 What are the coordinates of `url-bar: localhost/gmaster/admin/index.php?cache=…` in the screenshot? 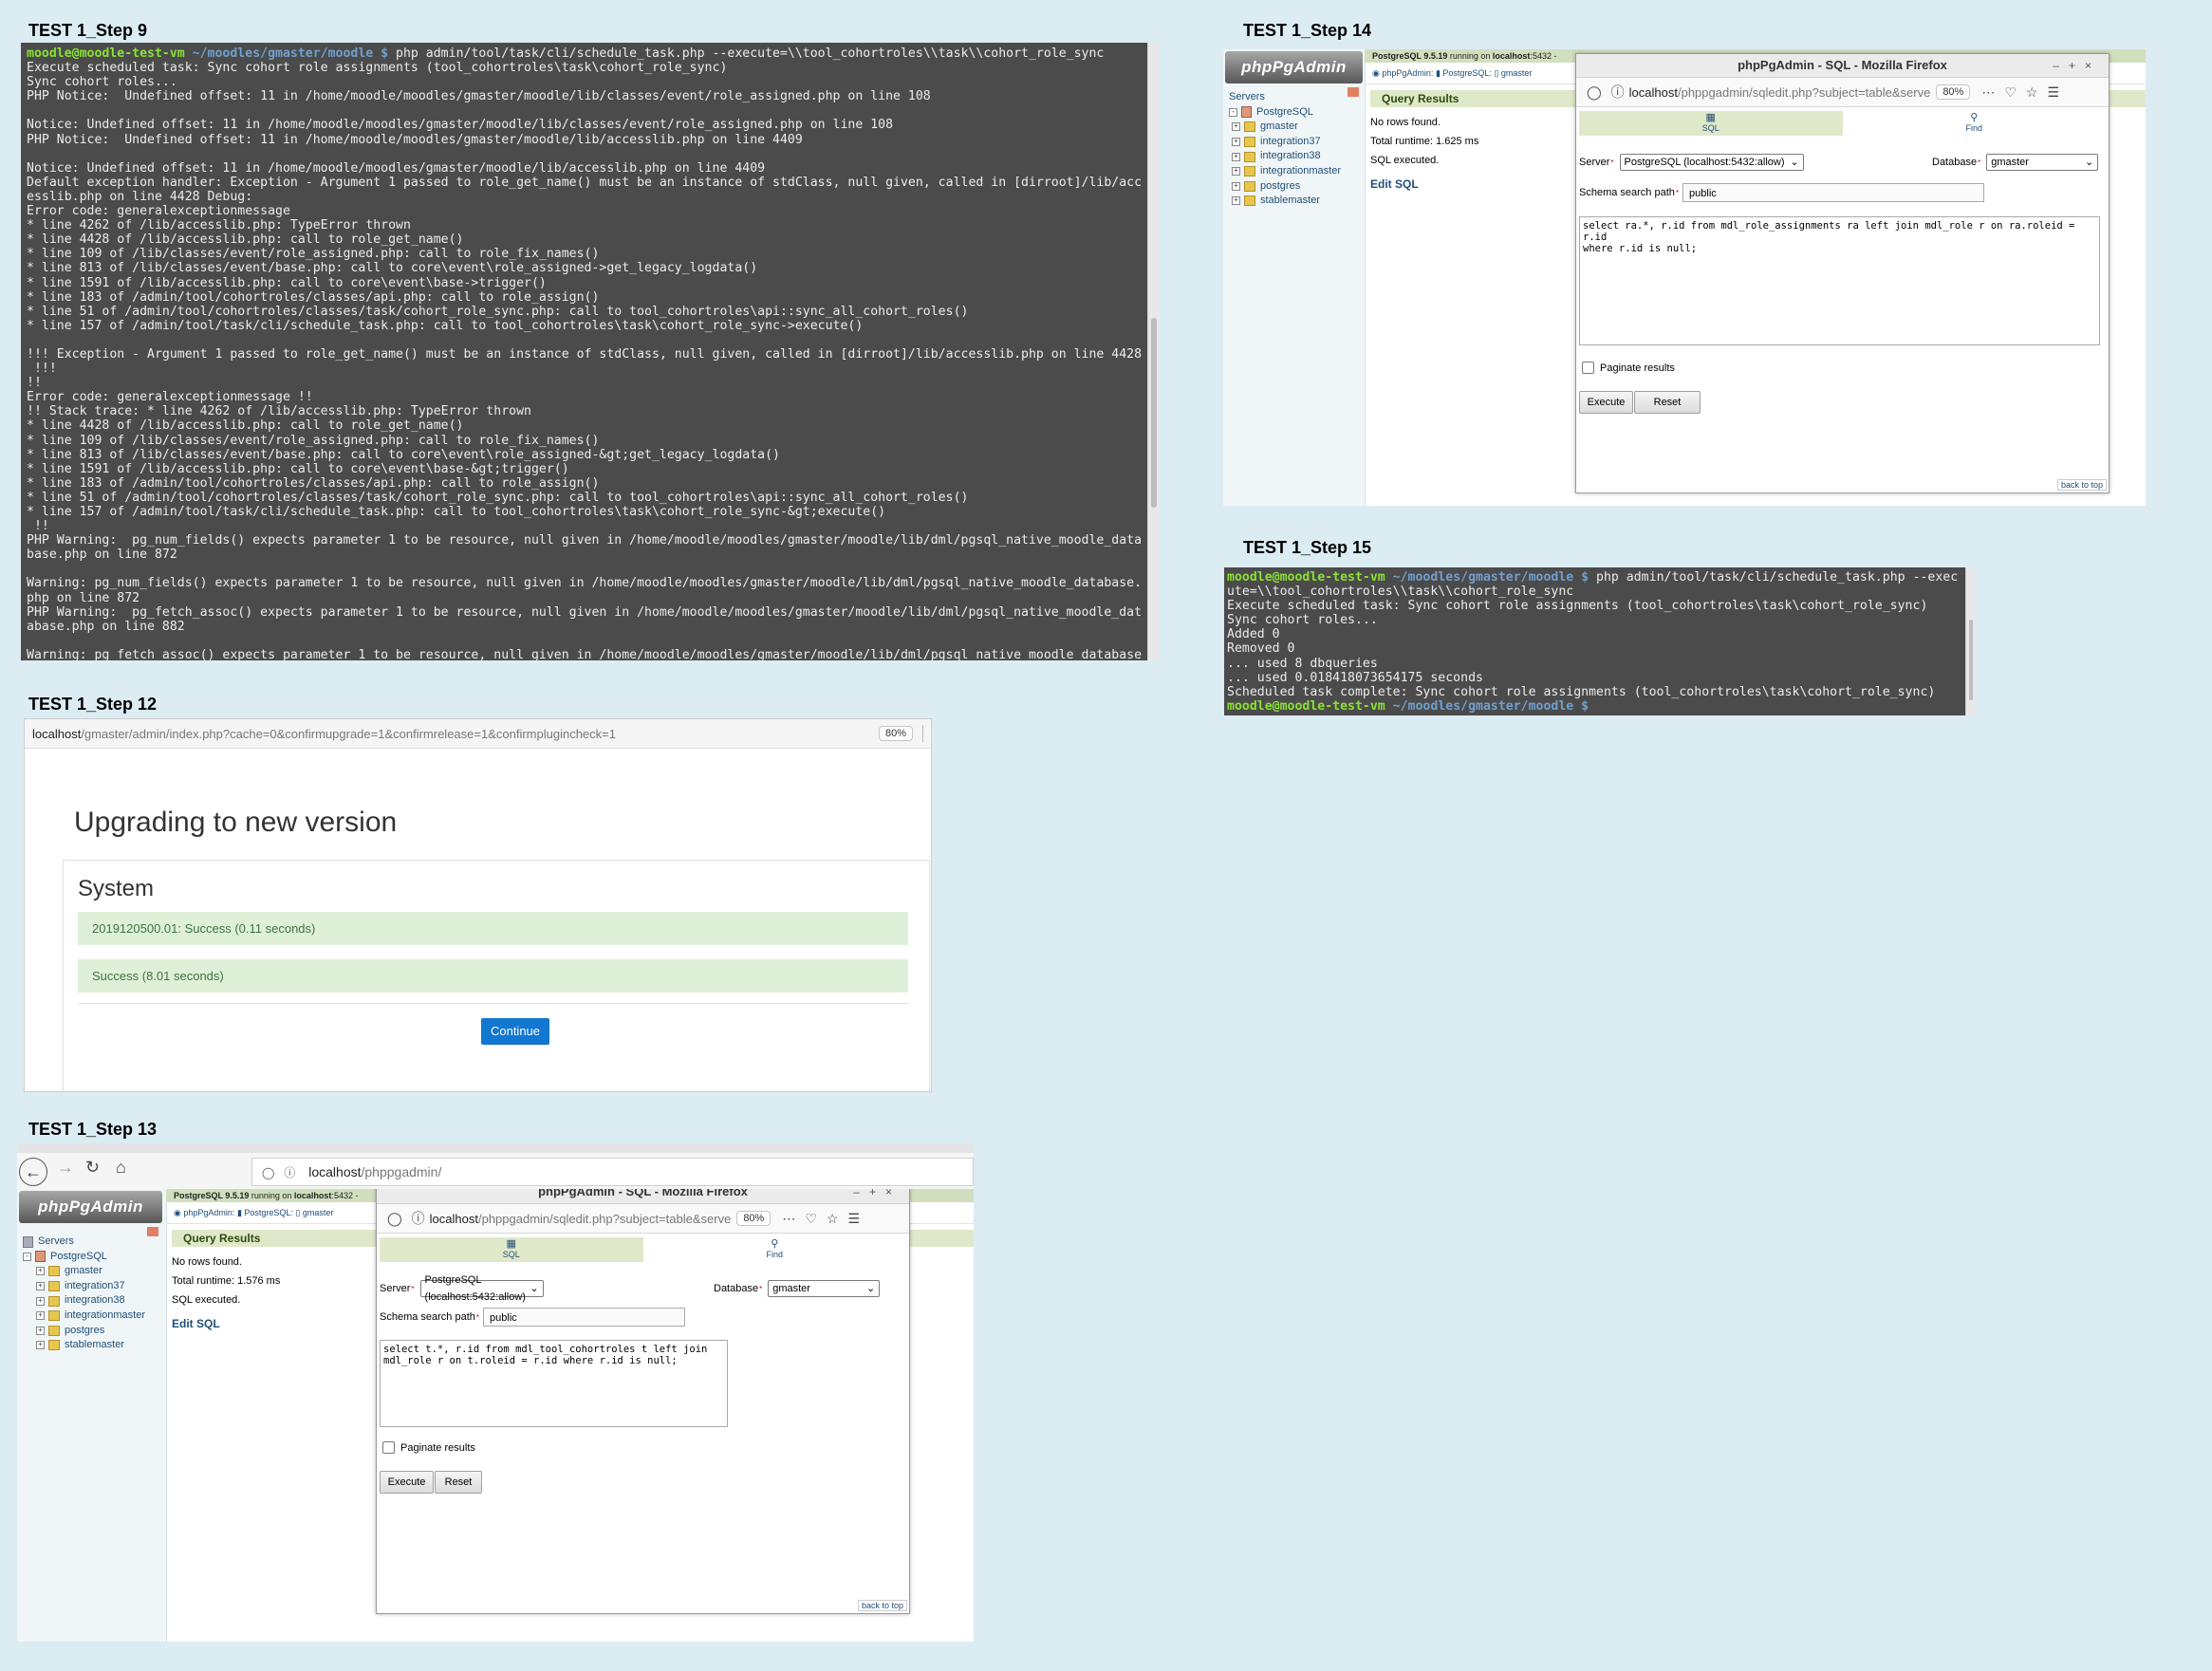 It's located at (478, 734).